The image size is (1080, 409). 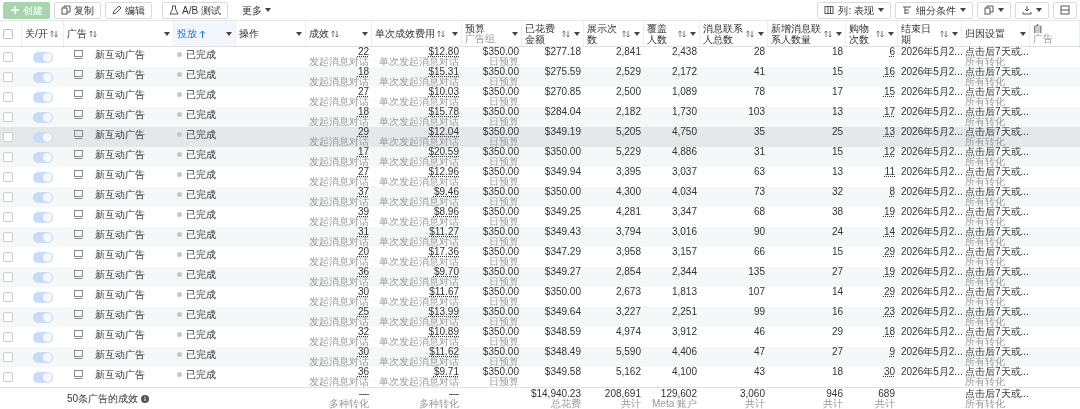 What do you see at coordinates (930, 33) in the screenshot?
I see `column-header: 结束日期` at bounding box center [930, 33].